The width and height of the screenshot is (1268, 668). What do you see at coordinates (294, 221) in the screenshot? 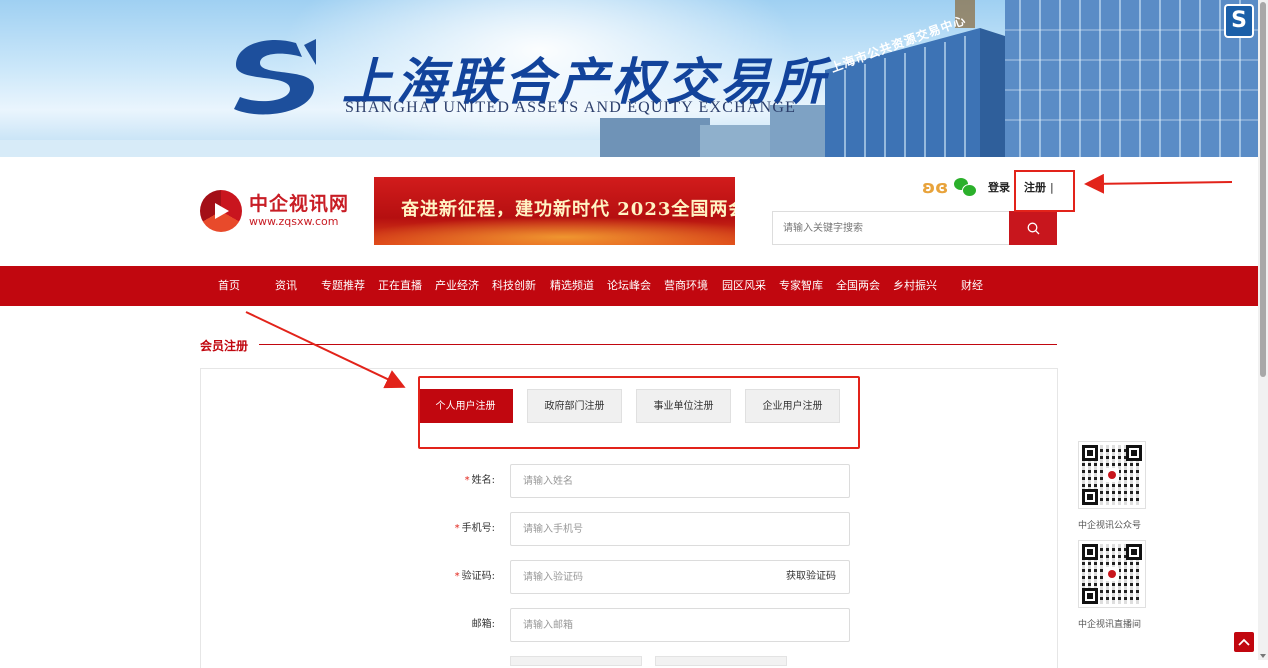
I see `site-domain: www.zqsxw.com` at bounding box center [294, 221].